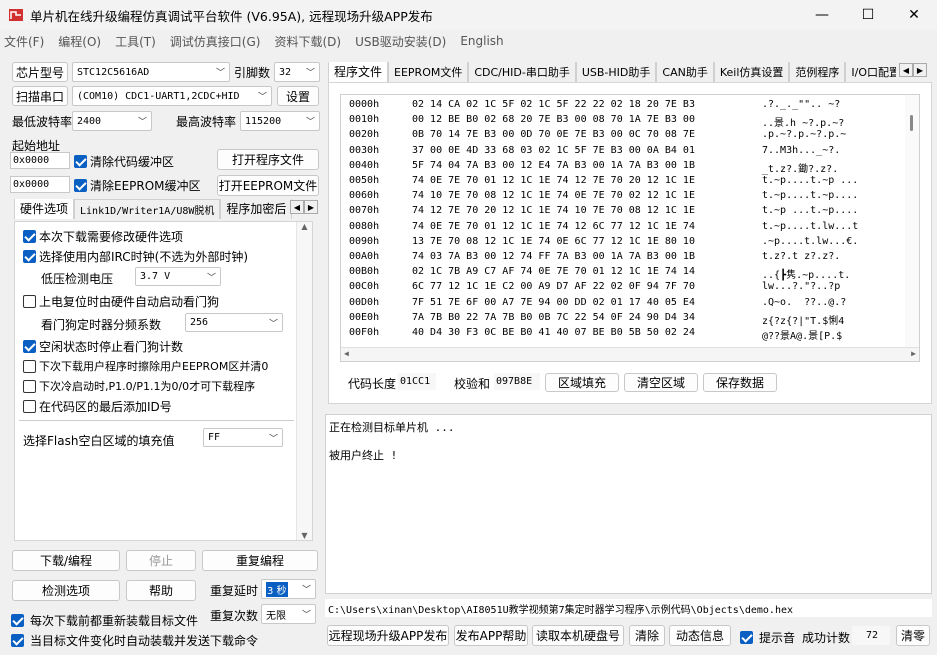  Describe the element at coordinates (358, 72) in the screenshot. I see `tab-program-file: 程序文件` at that location.